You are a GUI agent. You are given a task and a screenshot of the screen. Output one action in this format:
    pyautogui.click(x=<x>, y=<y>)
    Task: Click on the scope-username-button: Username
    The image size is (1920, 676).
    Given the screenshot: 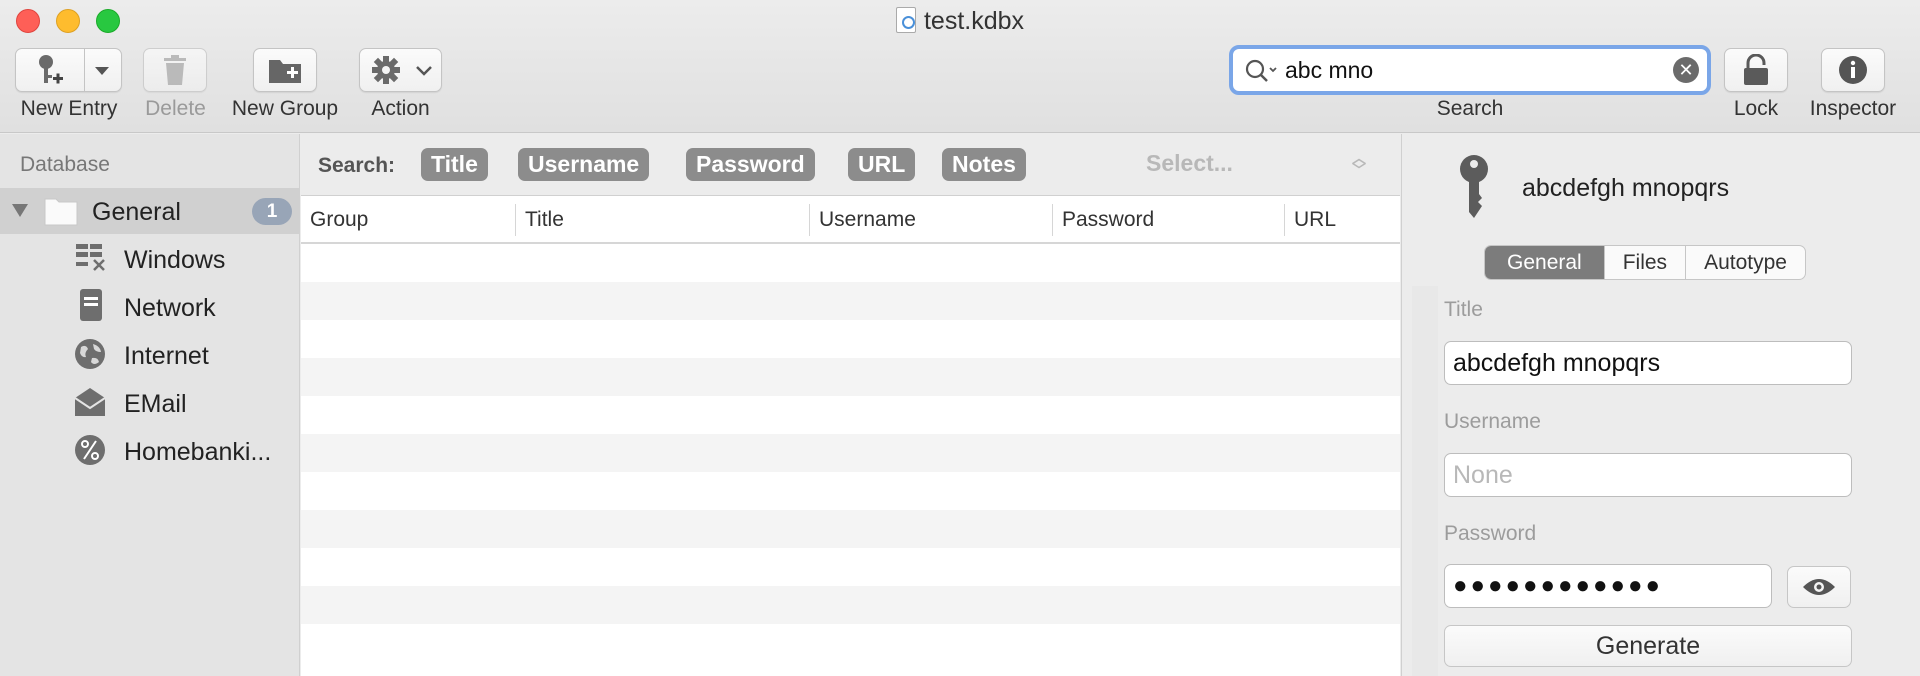 What is the action you would take?
    pyautogui.click(x=584, y=164)
    